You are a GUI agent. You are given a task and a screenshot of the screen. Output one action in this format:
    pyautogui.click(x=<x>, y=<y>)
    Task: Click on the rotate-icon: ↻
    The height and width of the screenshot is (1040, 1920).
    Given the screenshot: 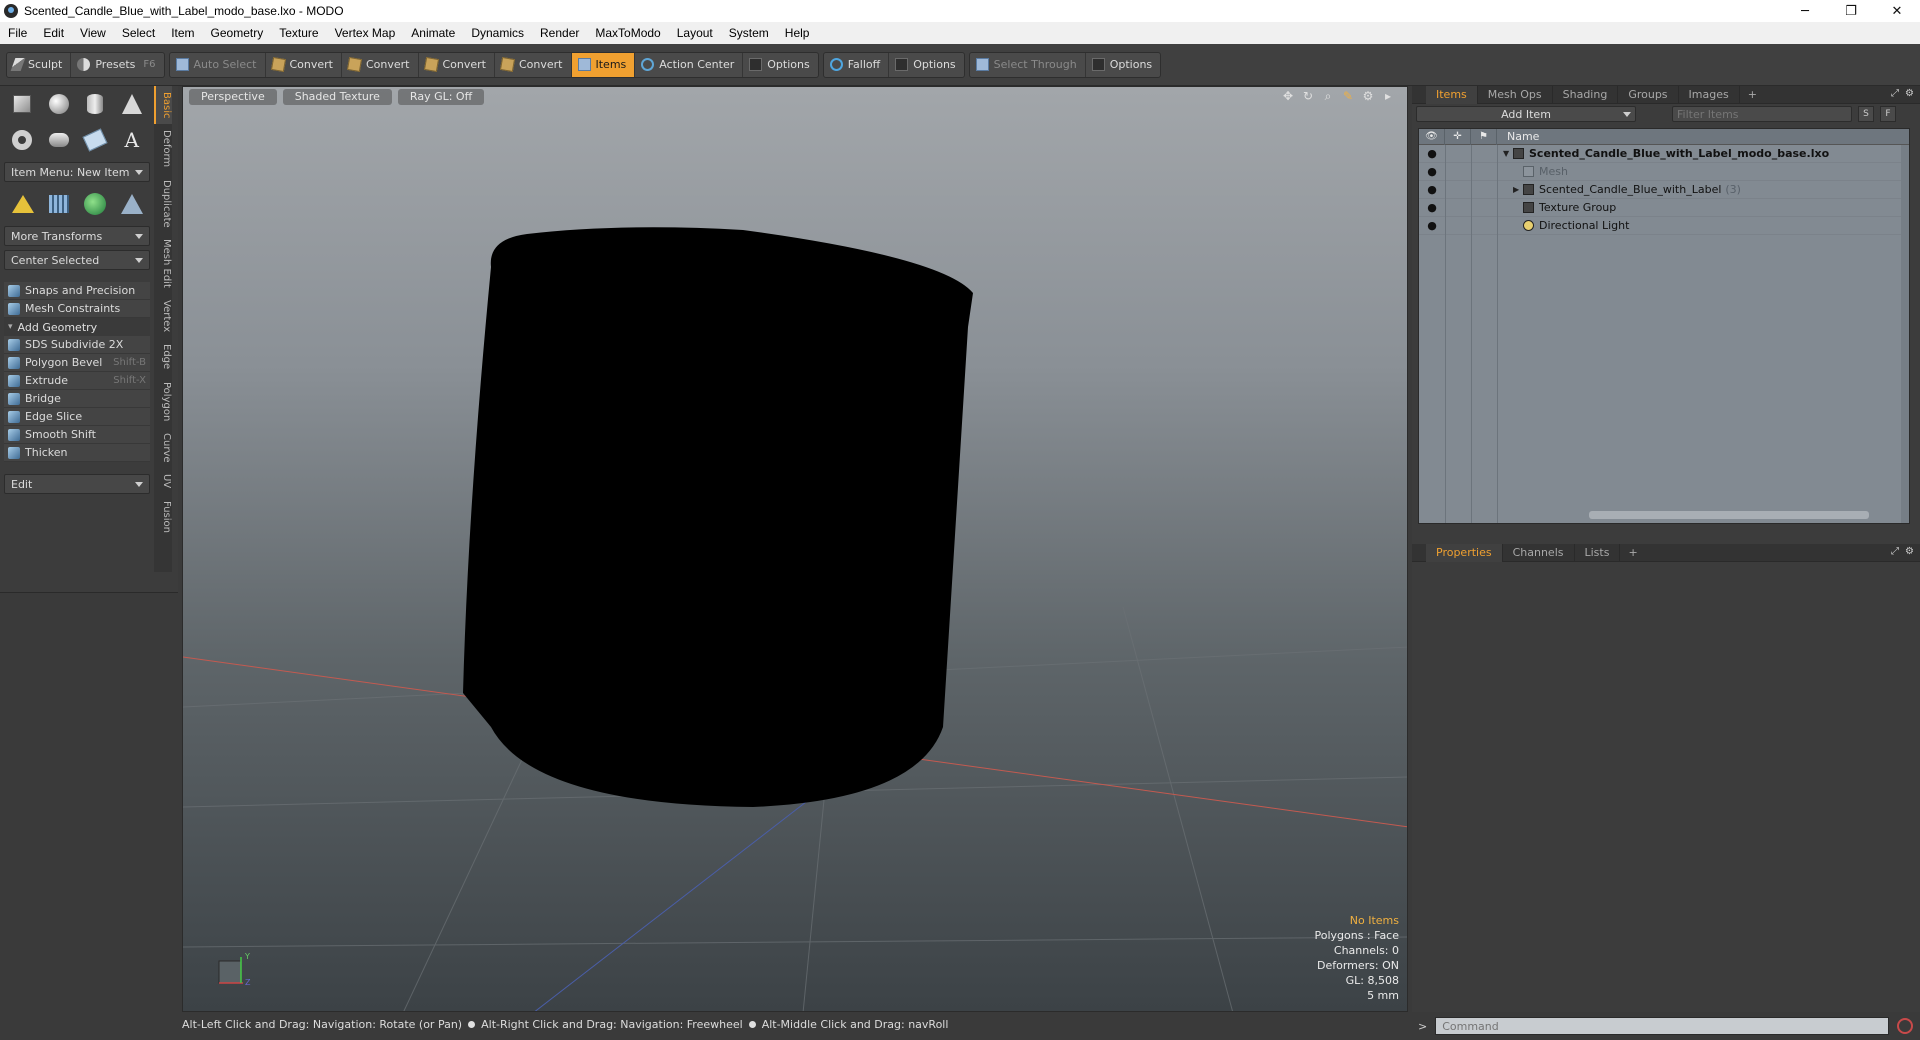 What is the action you would take?
    pyautogui.click(x=1308, y=96)
    